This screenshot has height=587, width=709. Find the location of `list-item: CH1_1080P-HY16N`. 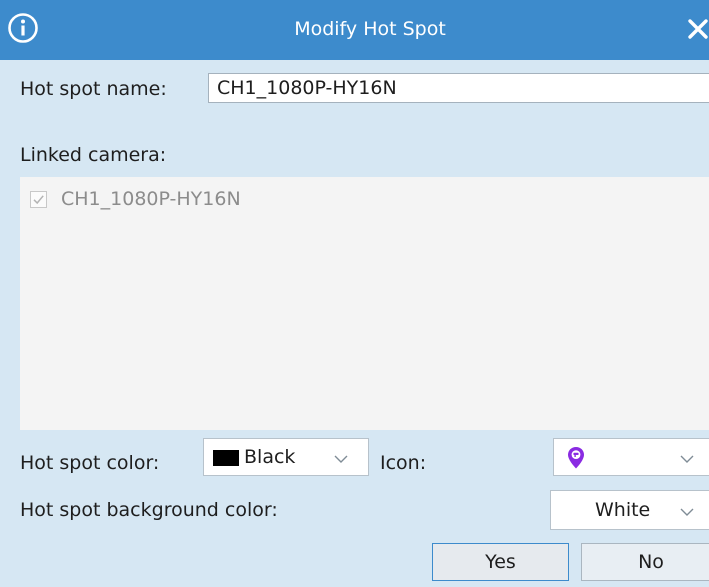

list-item: CH1_1080P-HY16N is located at coordinates (135, 199).